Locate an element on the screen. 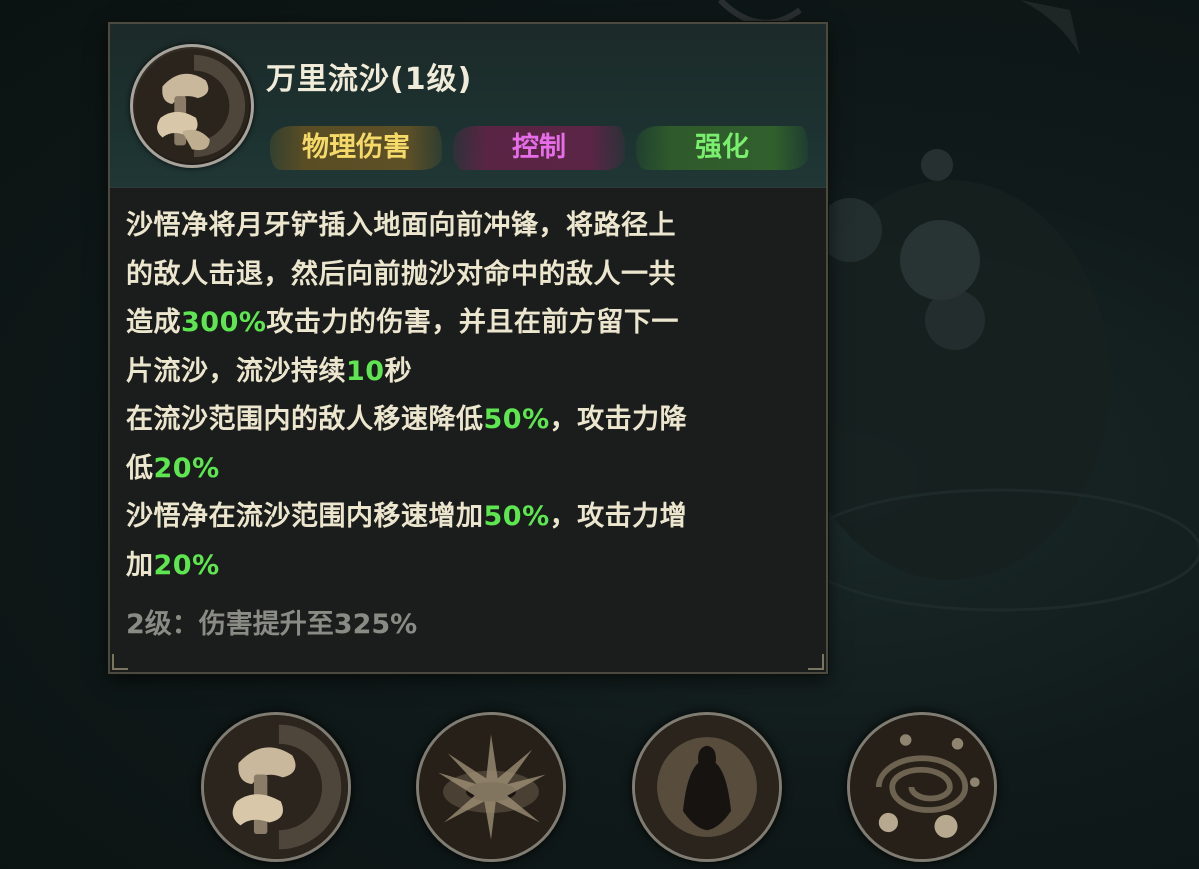  tag-enhance: 强化 is located at coordinates (722, 148).